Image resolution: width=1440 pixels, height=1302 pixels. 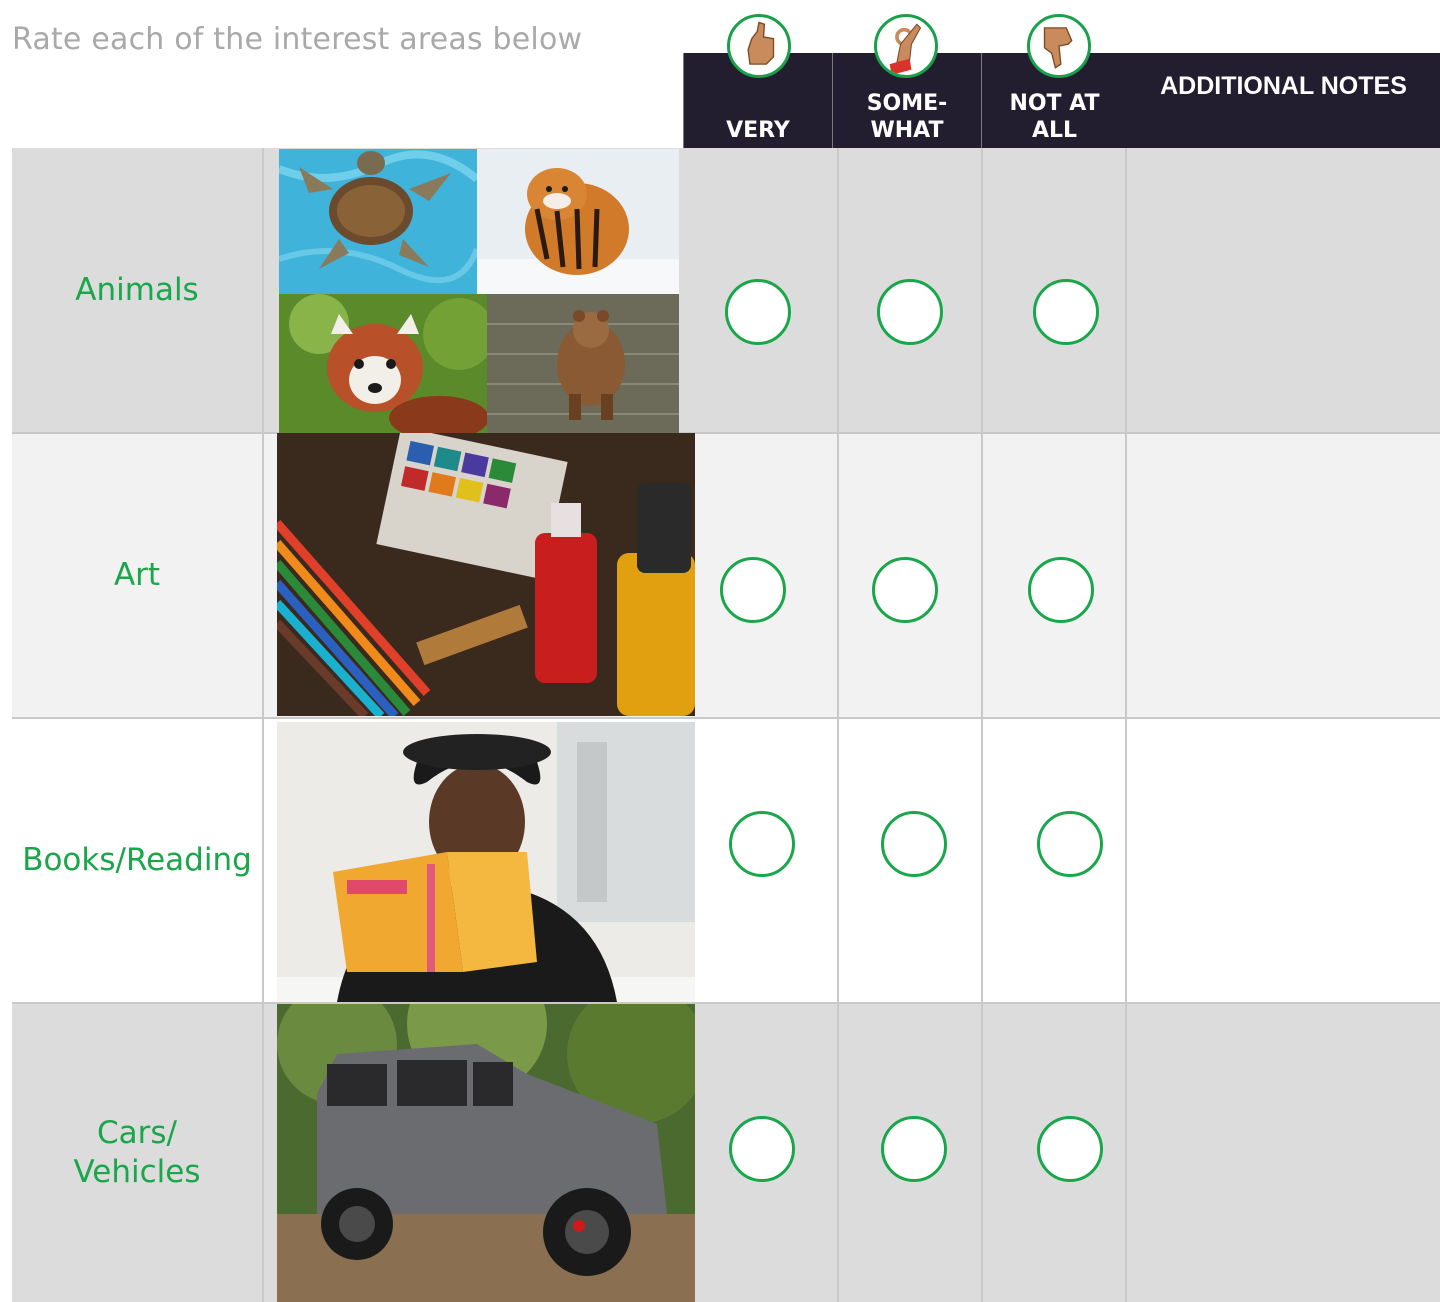 What do you see at coordinates (758, 130) in the screenshot?
I see `column-header-label: VERY` at bounding box center [758, 130].